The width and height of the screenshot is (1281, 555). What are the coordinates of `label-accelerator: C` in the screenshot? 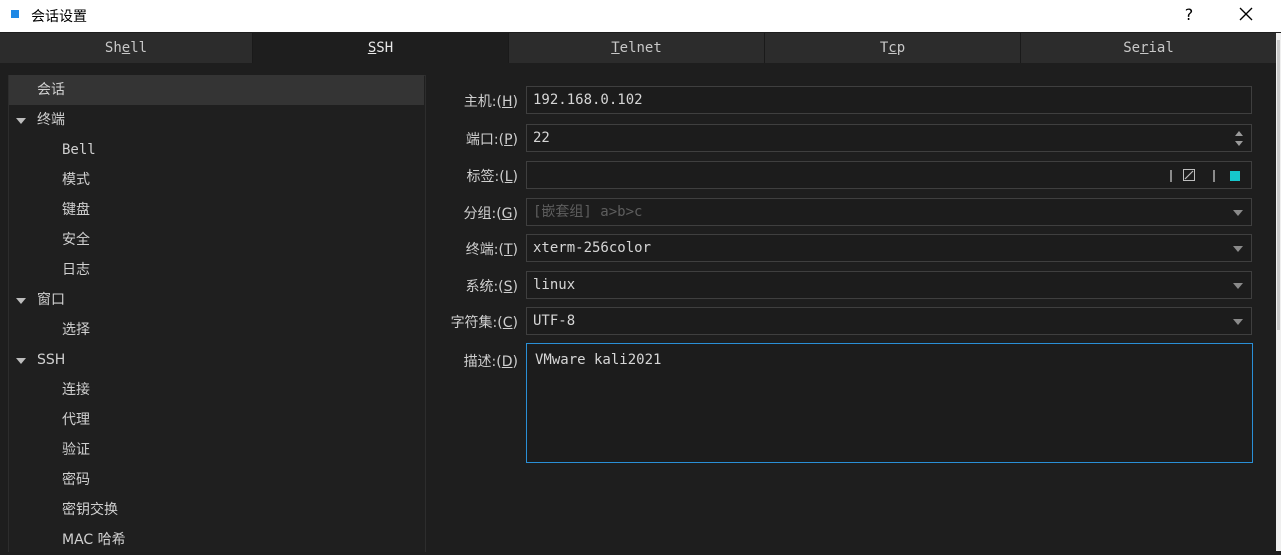 It's located at (507, 323).